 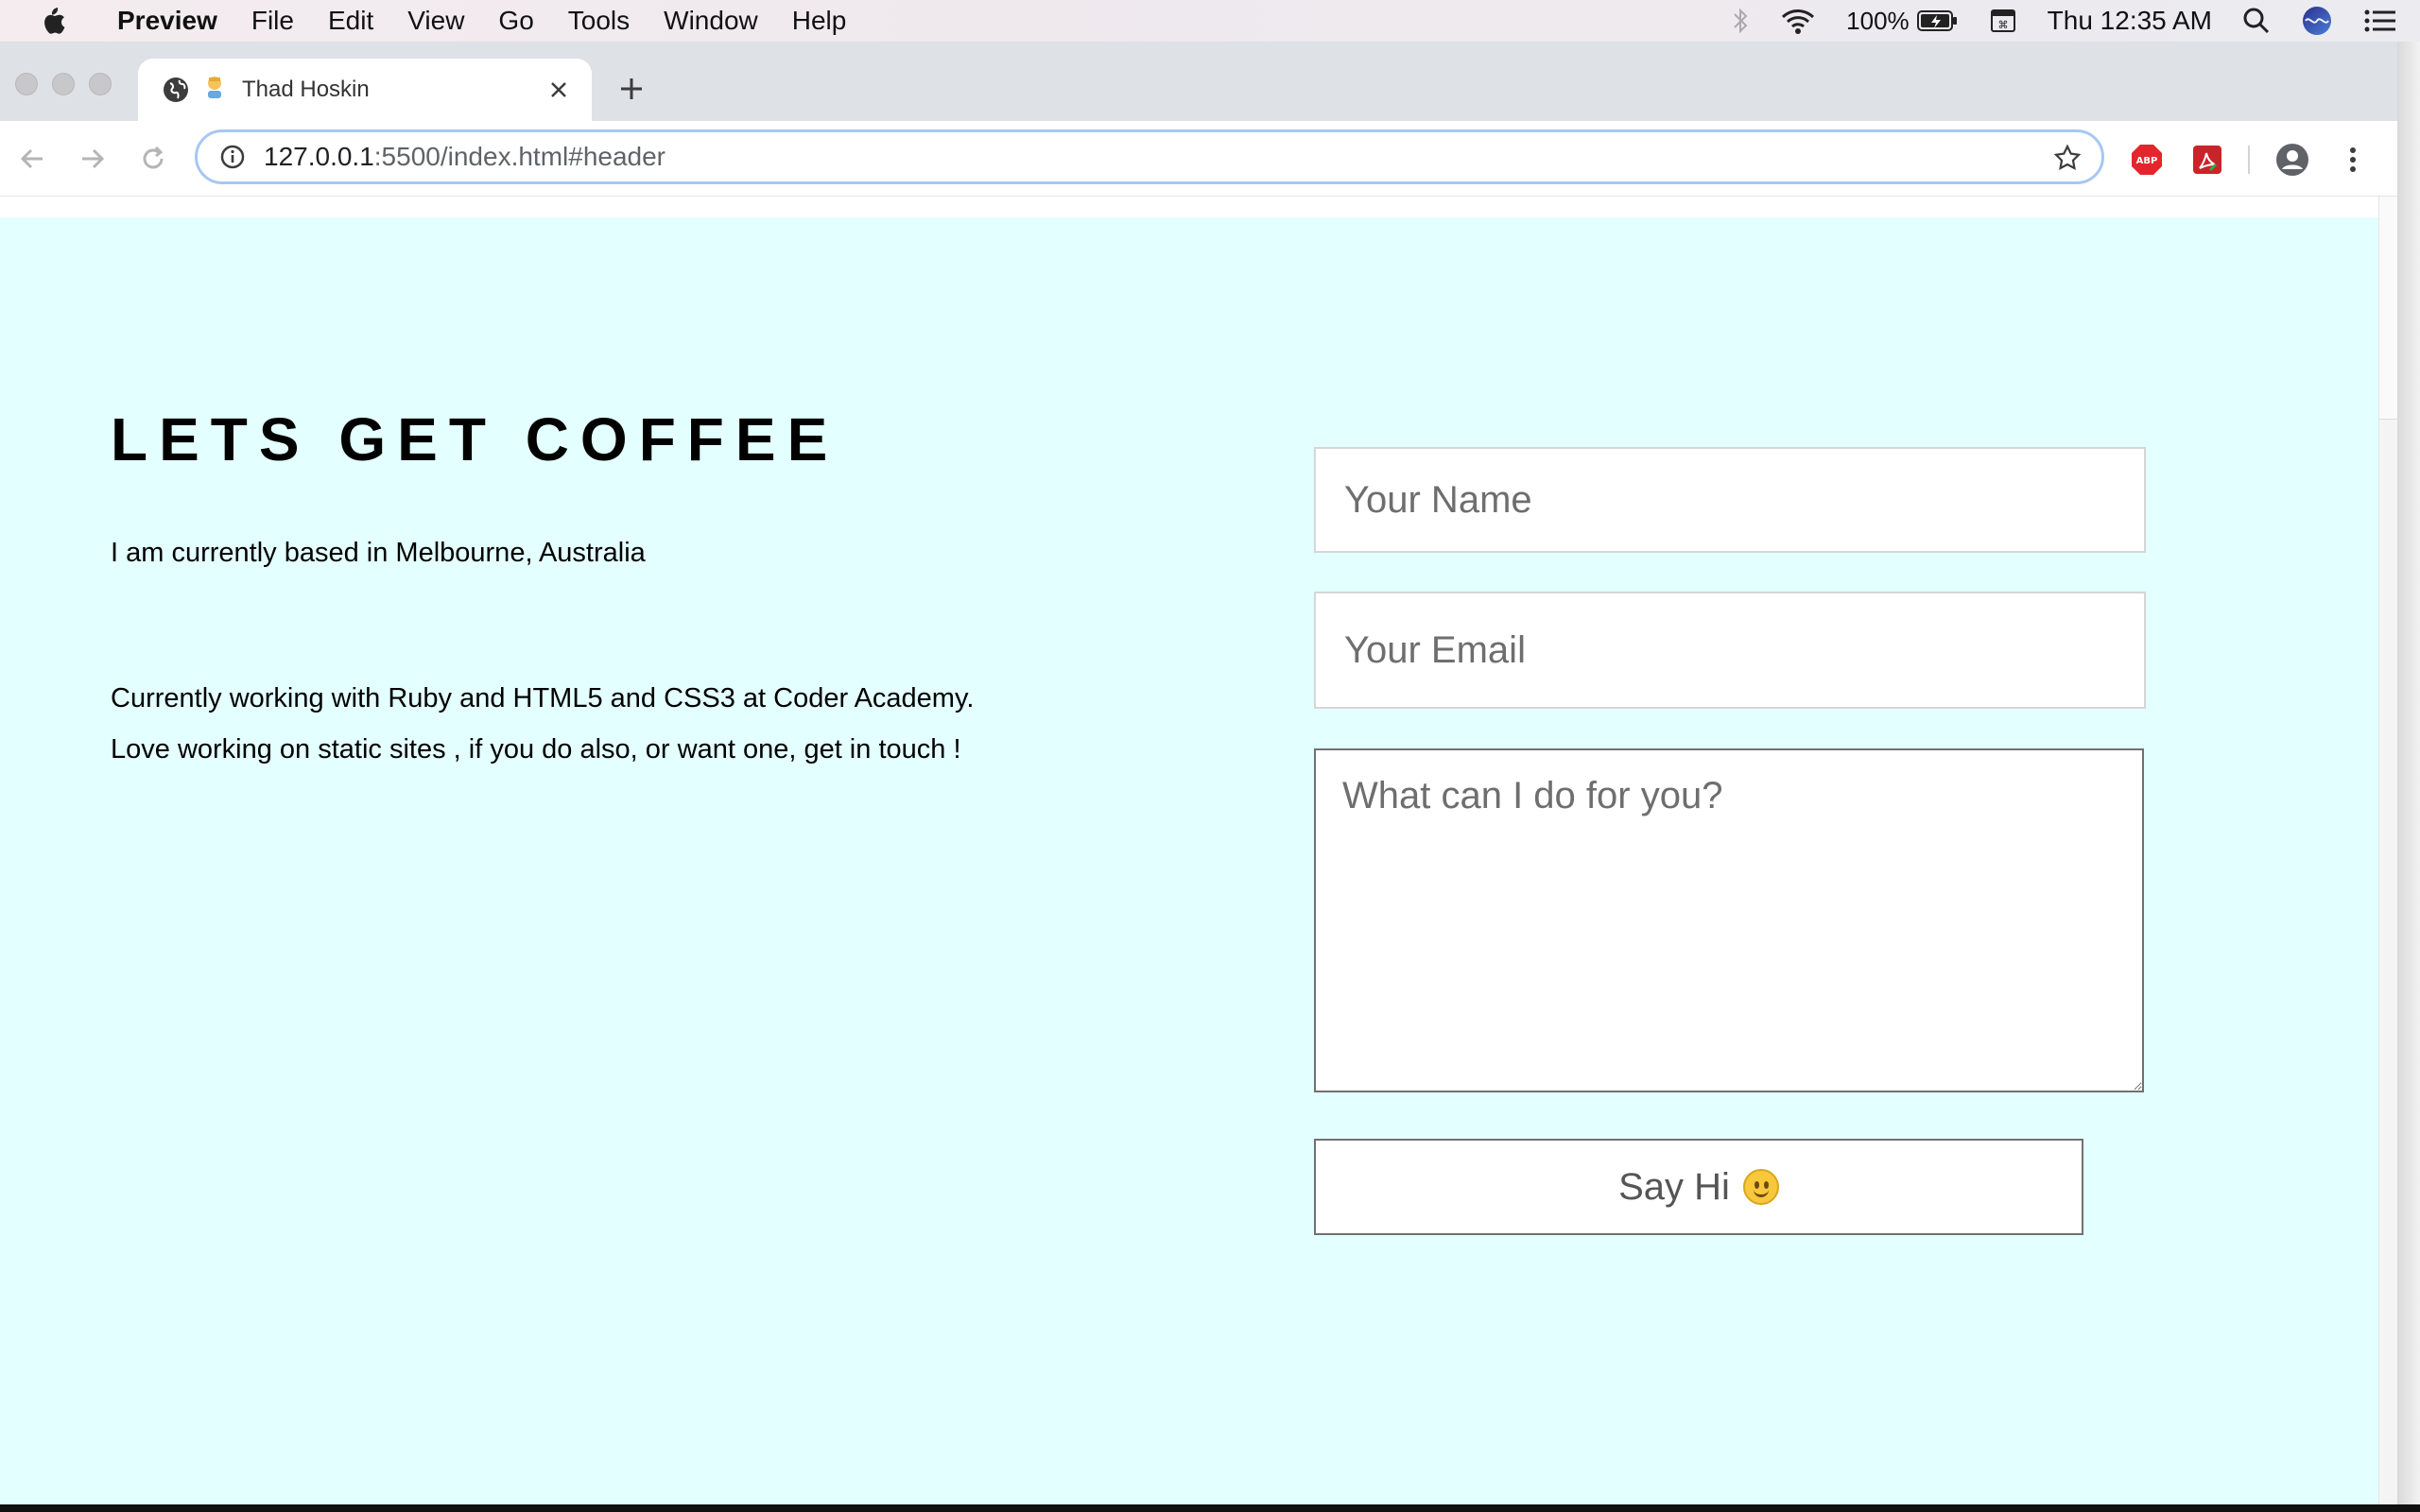 What do you see at coordinates (53, 21) in the screenshot?
I see `apple-menu-icon` at bounding box center [53, 21].